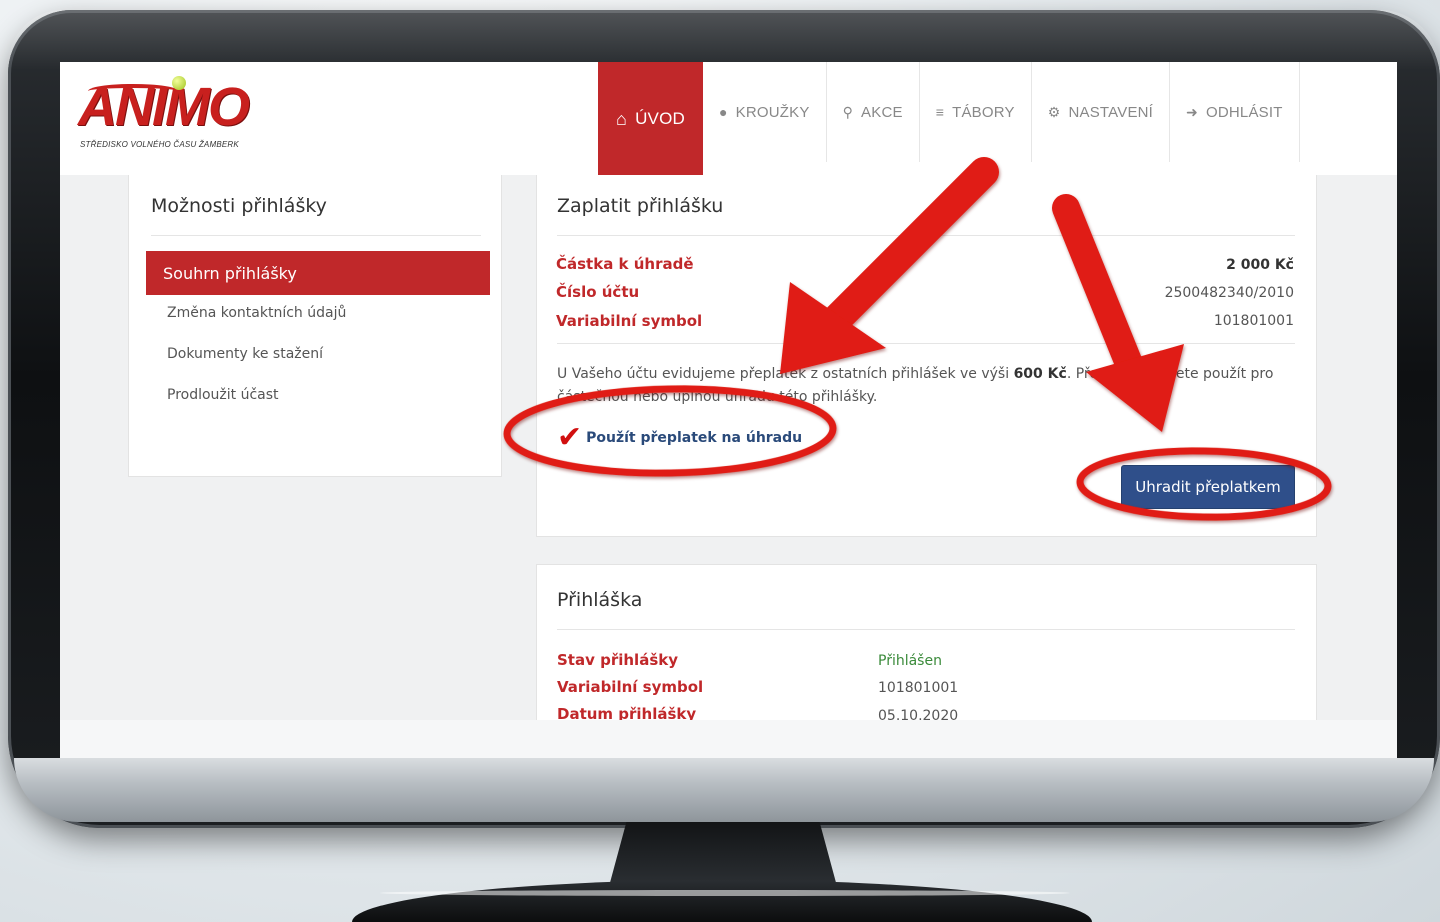 This screenshot has height=922, width=1440. Describe the element at coordinates (660, 118) in the screenshot. I see `nav-label: ÚVOD` at that location.